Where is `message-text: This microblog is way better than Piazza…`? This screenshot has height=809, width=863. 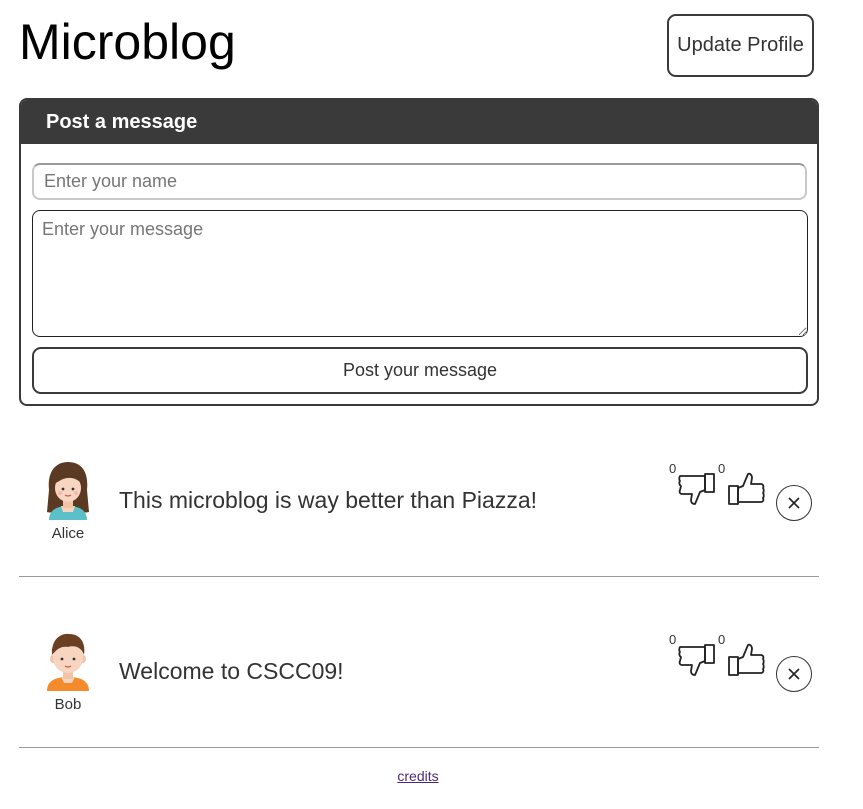
message-text: This microblog is way better than Piazza… is located at coordinates (328, 500).